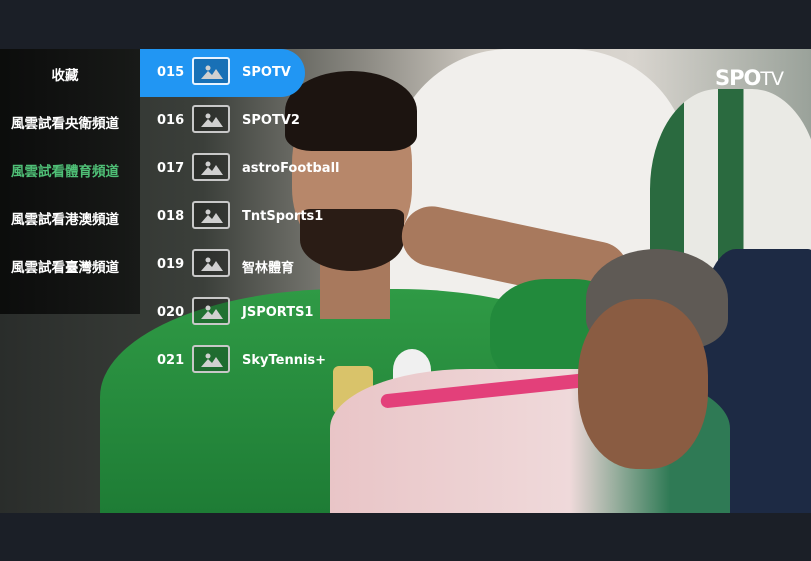 This screenshot has height=561, width=811. I want to click on channel-number: 020, so click(171, 312).